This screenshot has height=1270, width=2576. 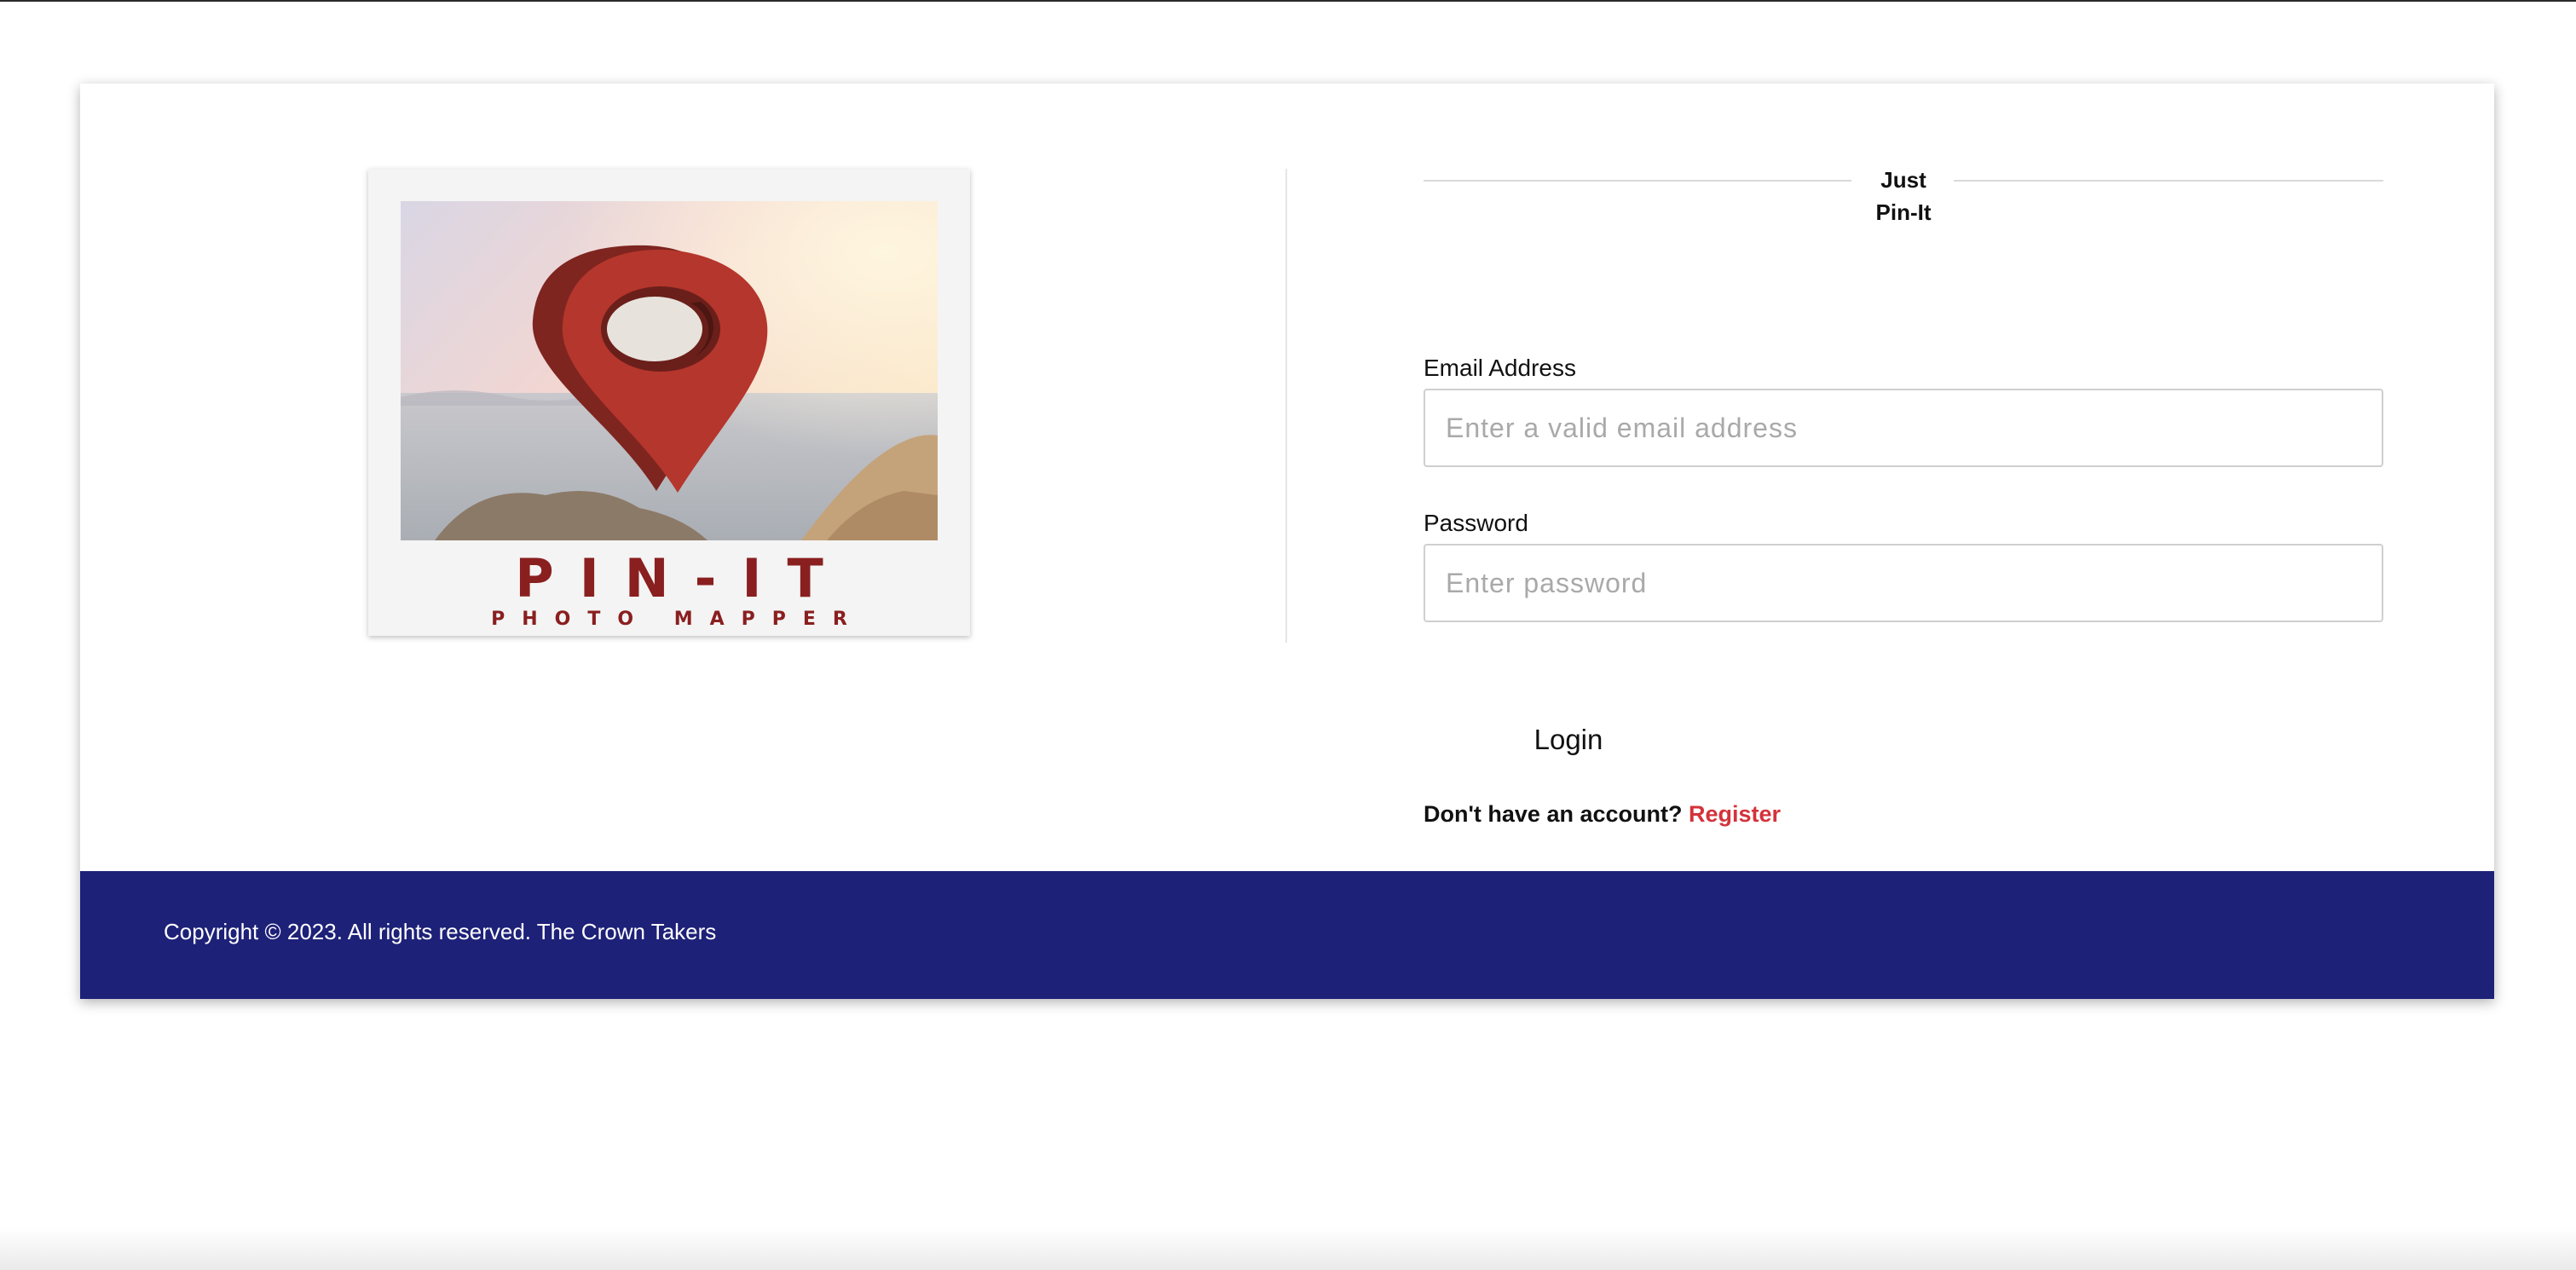 I want to click on email-field, so click(x=1903, y=428).